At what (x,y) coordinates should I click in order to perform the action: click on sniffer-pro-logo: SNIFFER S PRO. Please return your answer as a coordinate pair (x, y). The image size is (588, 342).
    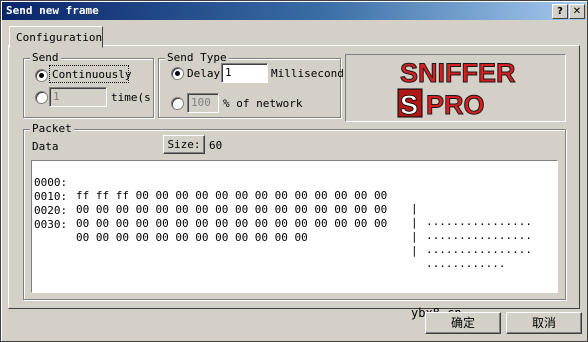
    Looking at the image, I should click on (455, 88).